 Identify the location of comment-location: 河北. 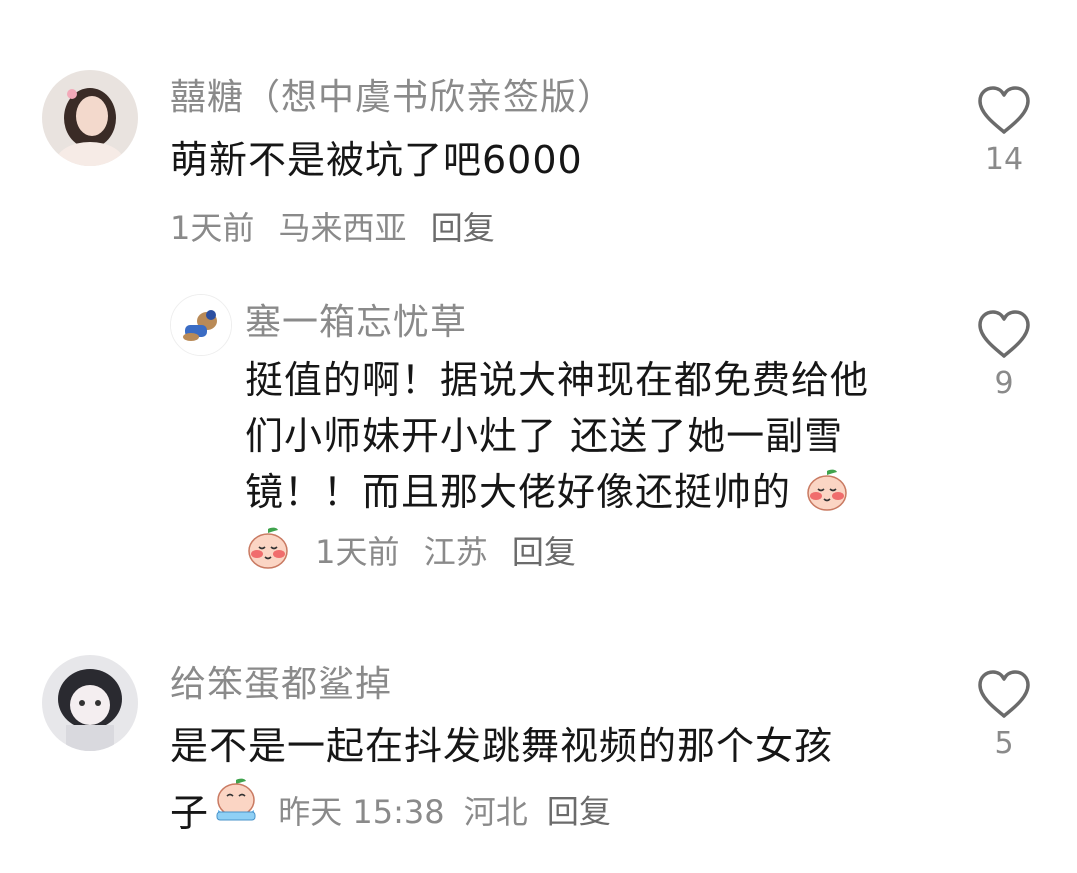
(495, 811).